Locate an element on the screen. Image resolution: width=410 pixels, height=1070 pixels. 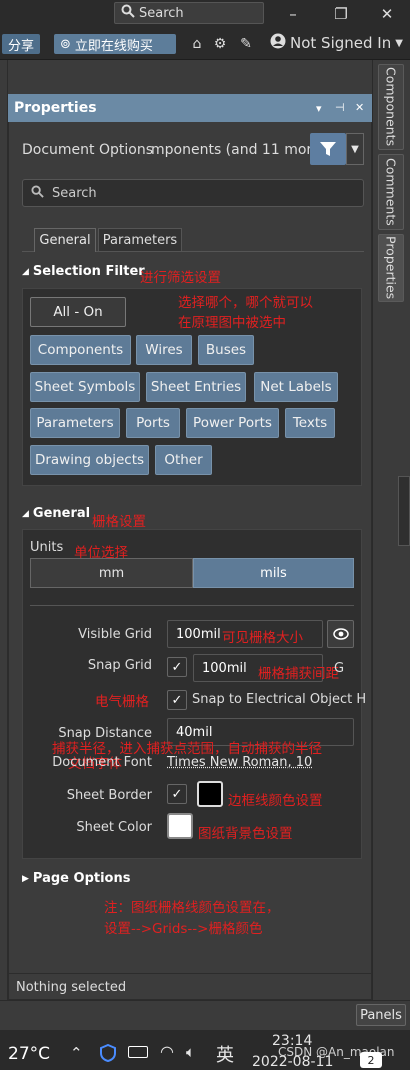
general-section-header: ◢ General is located at coordinates (56, 513).